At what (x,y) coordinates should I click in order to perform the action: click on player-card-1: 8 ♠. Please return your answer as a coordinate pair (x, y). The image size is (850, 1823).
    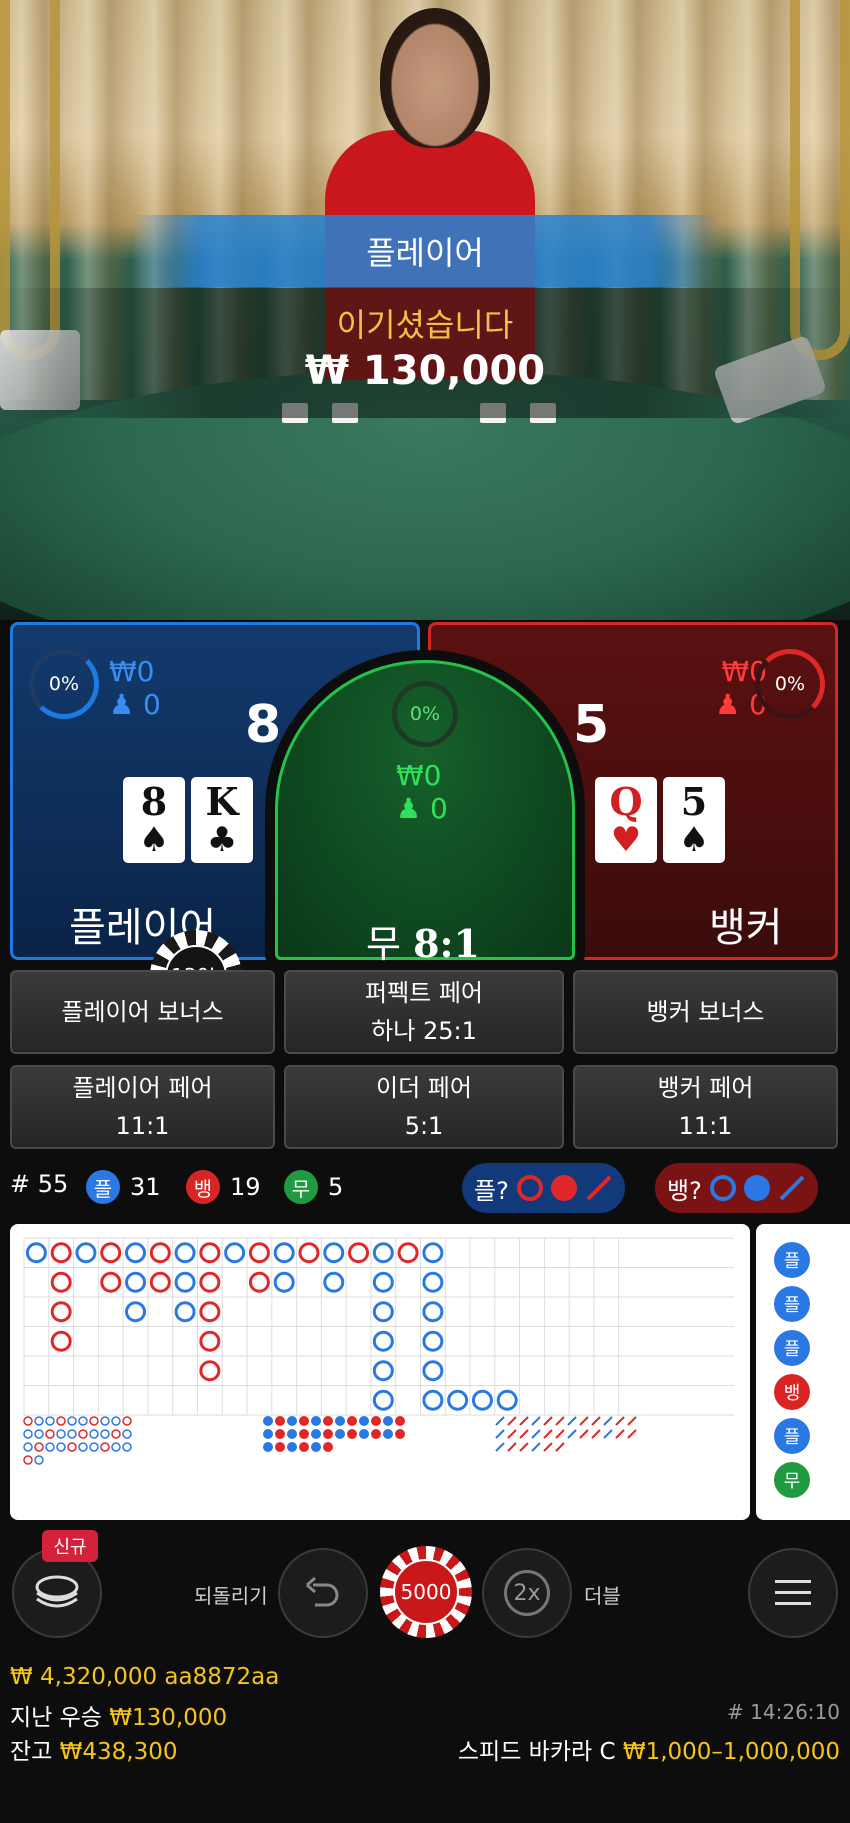
    Looking at the image, I should click on (154, 820).